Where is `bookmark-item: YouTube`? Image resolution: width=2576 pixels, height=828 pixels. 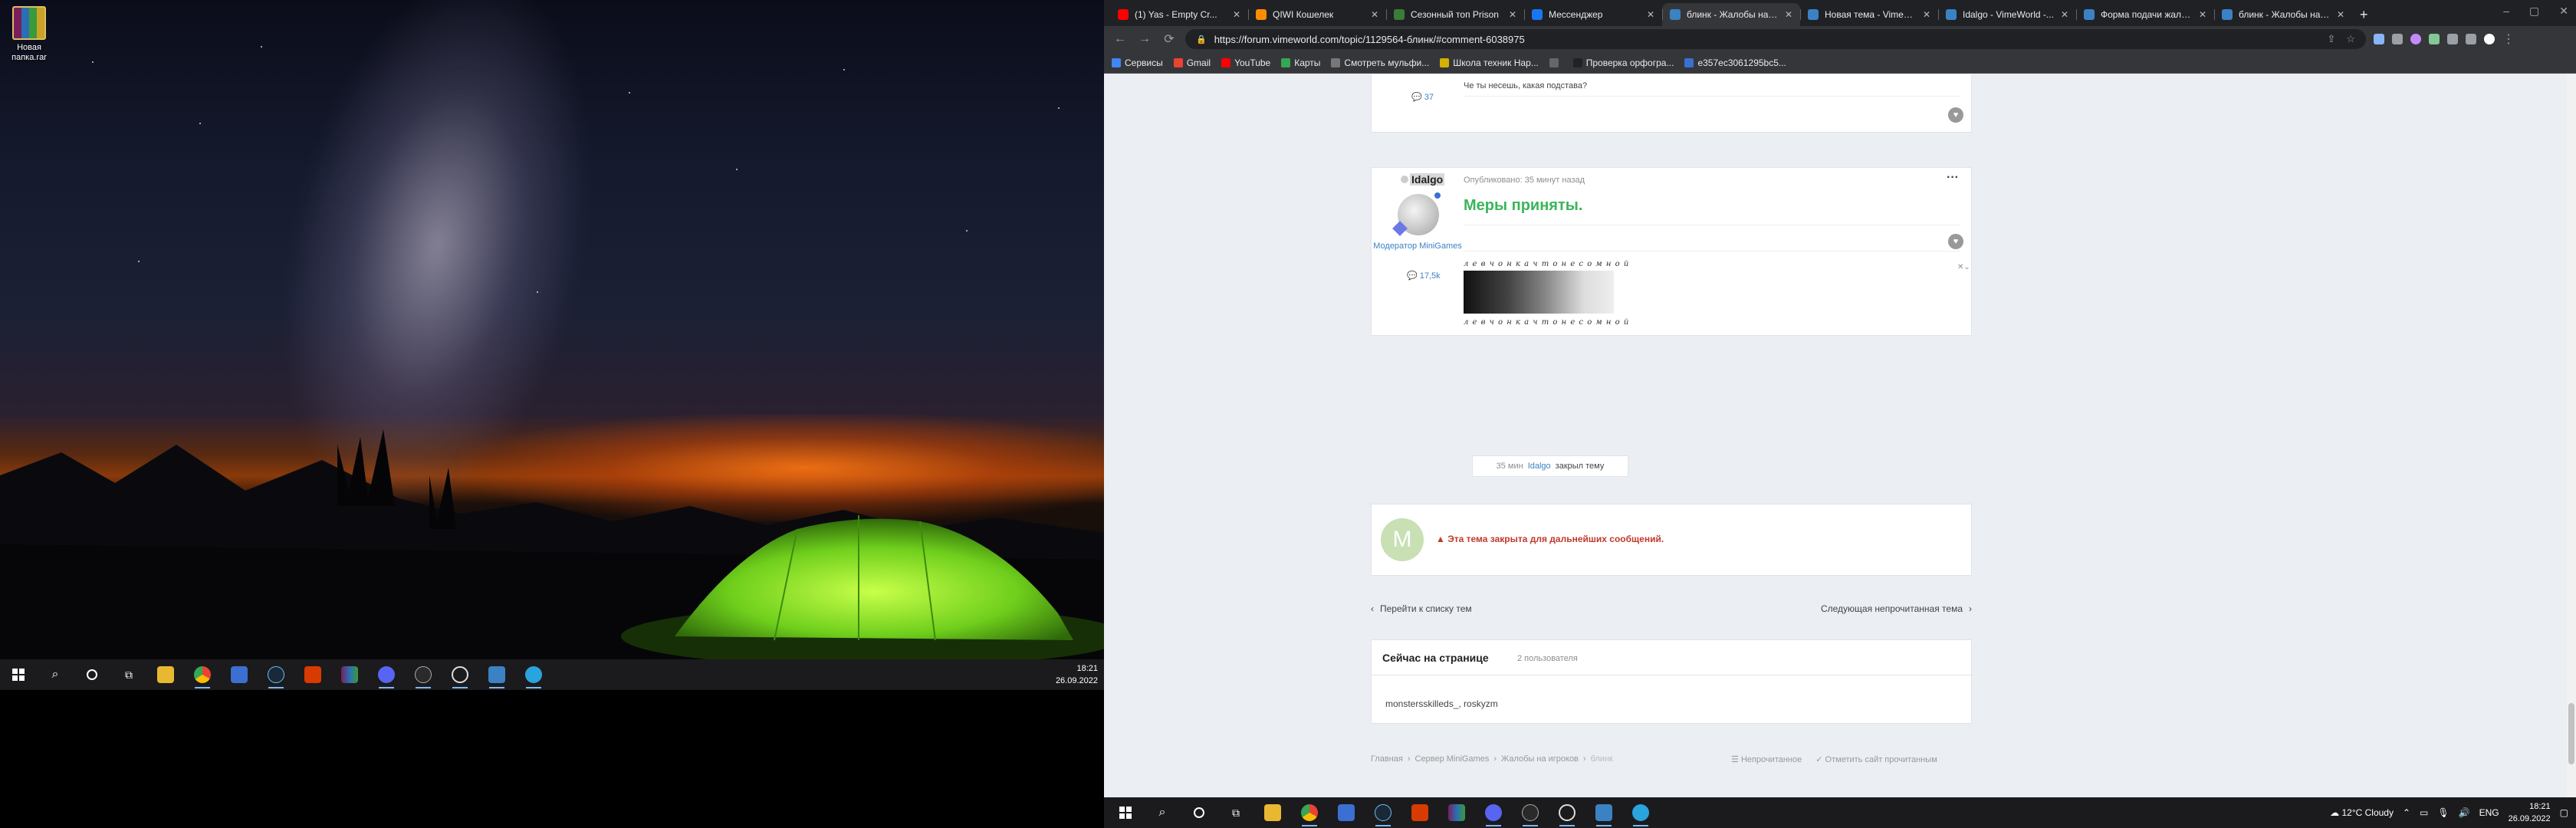
bookmark-item: YouTube is located at coordinates (1245, 63).